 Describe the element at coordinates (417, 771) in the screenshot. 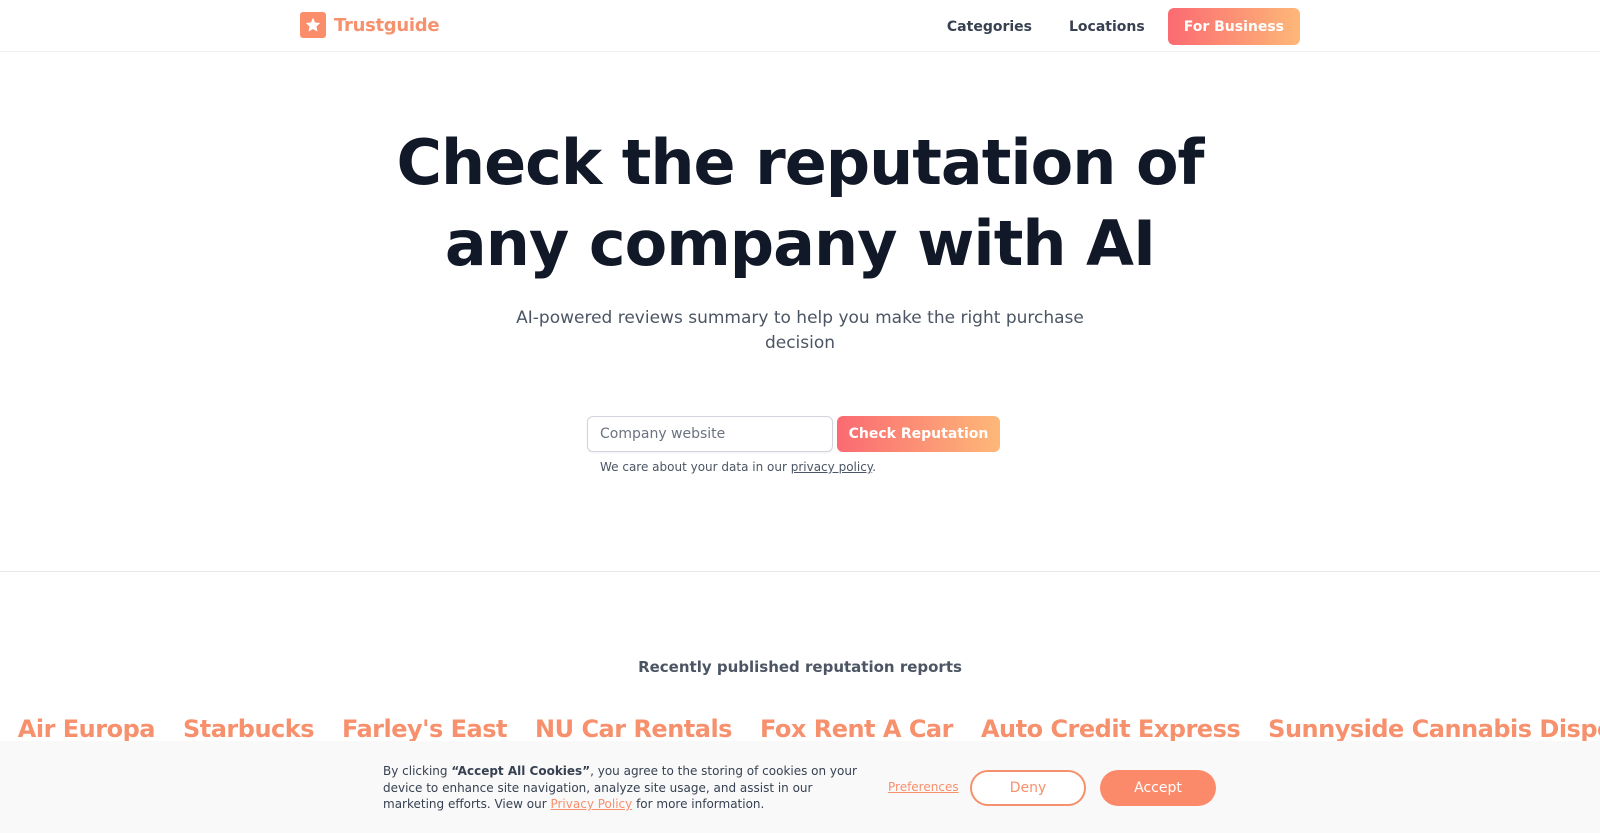

I see `cookie-text-prefix: By clicking` at that location.